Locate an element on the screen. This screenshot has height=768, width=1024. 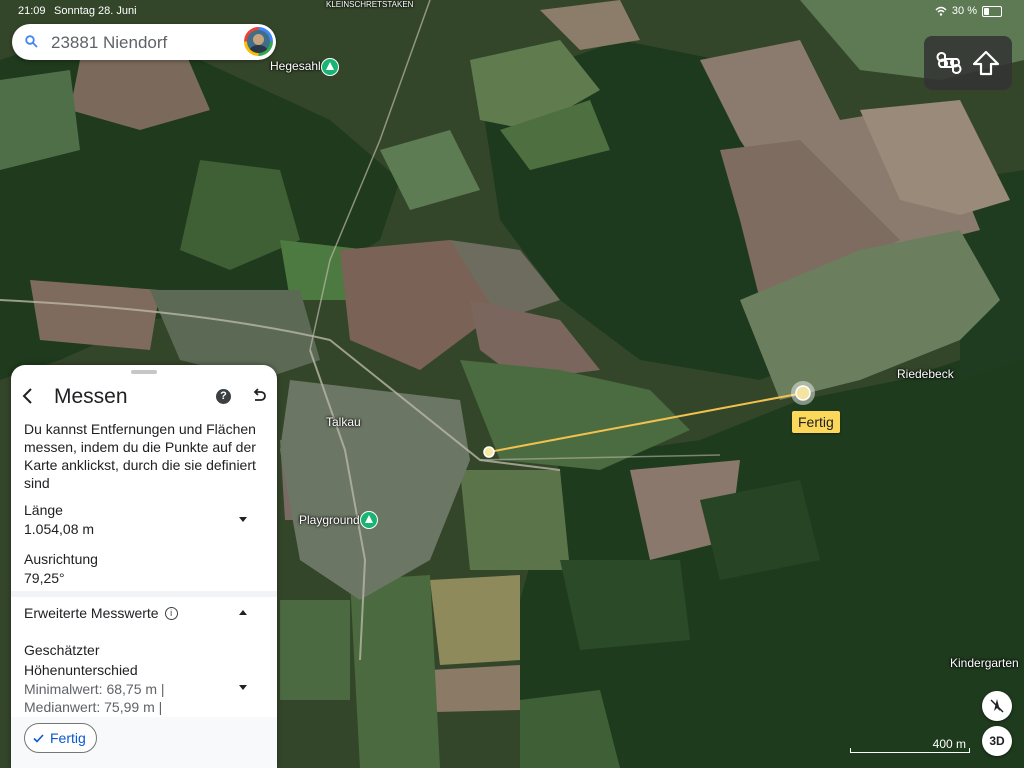
measure-done-tag: Fertig is located at coordinates (816, 422).